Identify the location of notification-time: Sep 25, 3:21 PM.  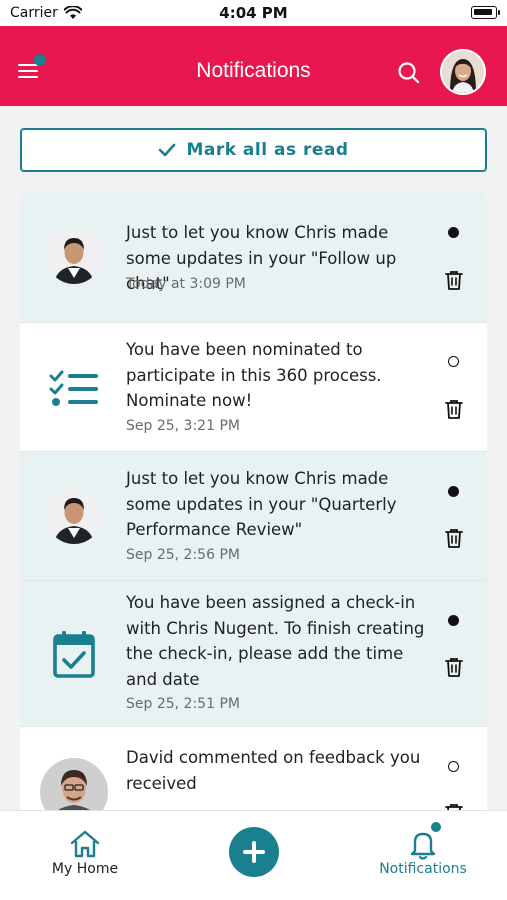
(183, 426).